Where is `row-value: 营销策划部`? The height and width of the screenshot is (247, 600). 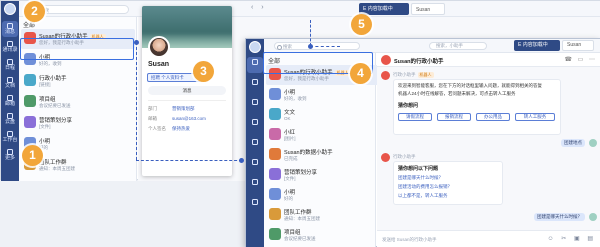
row-value: 营销策划部 is located at coordinates (183, 109).